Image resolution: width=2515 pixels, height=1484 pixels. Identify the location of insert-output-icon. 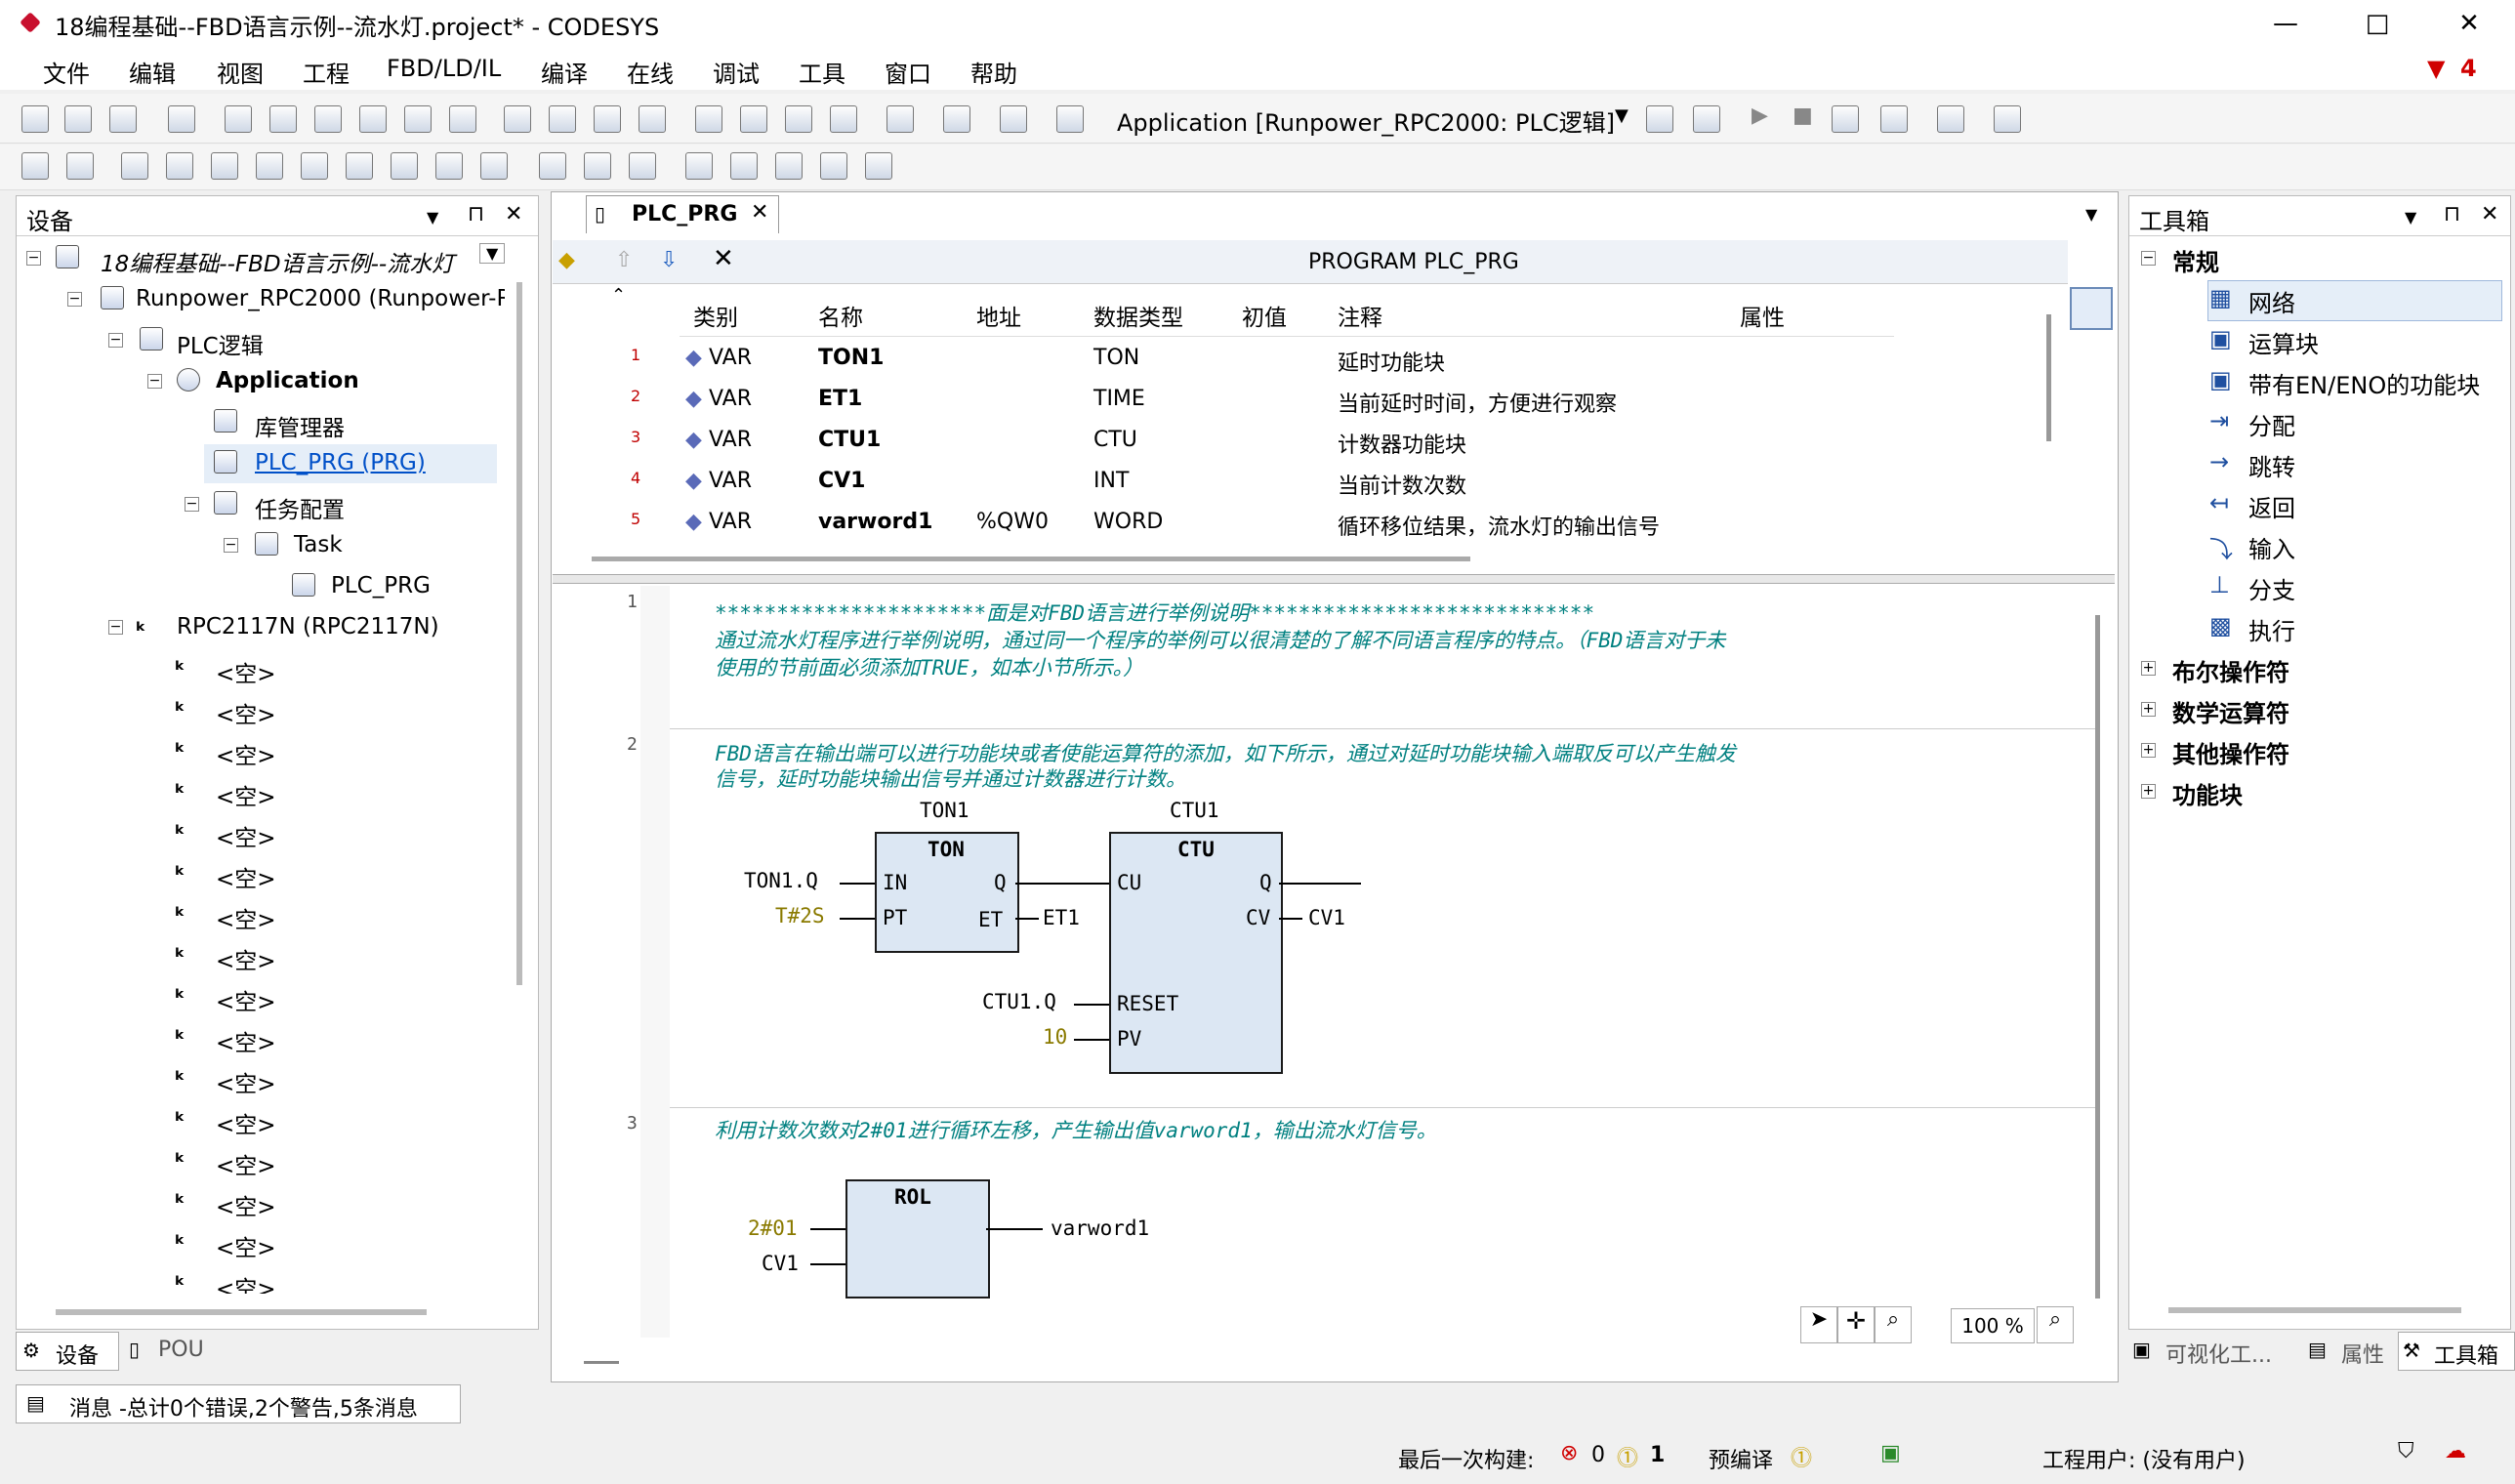
(553, 166).